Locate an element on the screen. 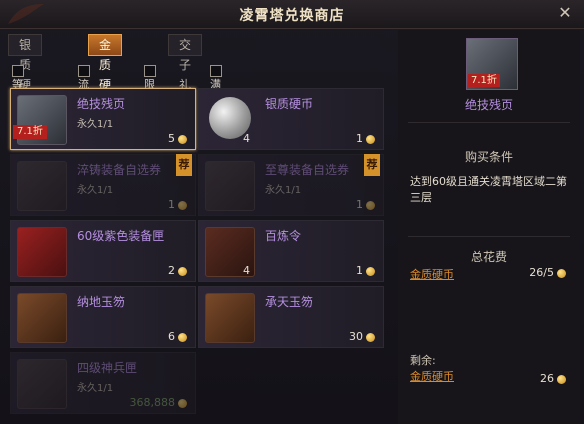 Image resolution: width=584 pixels, height=424 pixels. item-price: 2 is located at coordinates (177, 270).